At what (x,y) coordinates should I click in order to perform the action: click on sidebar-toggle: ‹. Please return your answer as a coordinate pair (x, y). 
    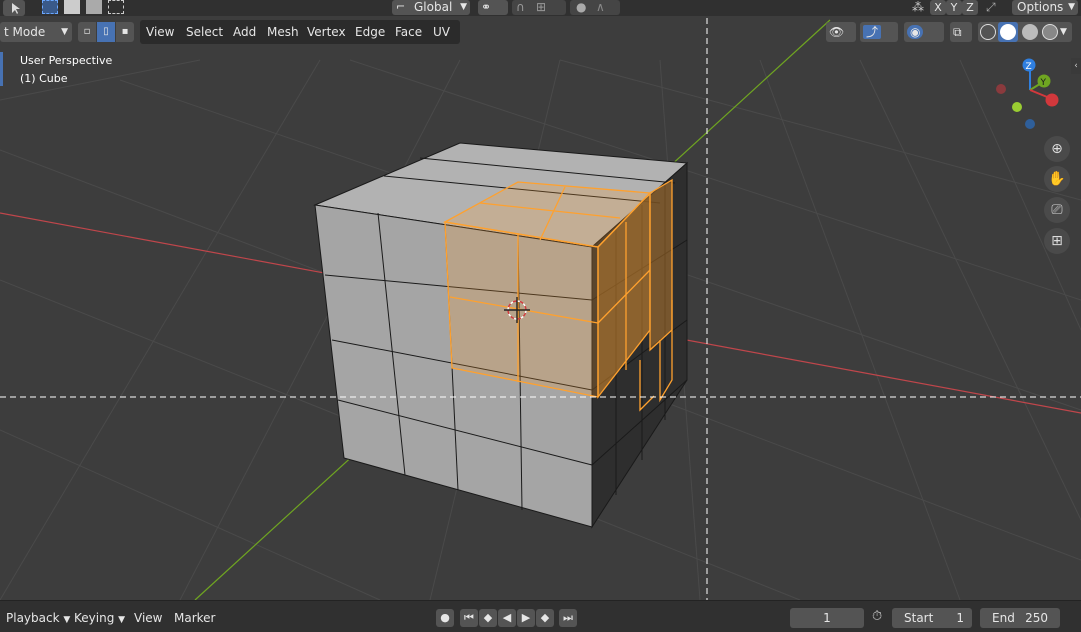
    Looking at the image, I should click on (1076, 66).